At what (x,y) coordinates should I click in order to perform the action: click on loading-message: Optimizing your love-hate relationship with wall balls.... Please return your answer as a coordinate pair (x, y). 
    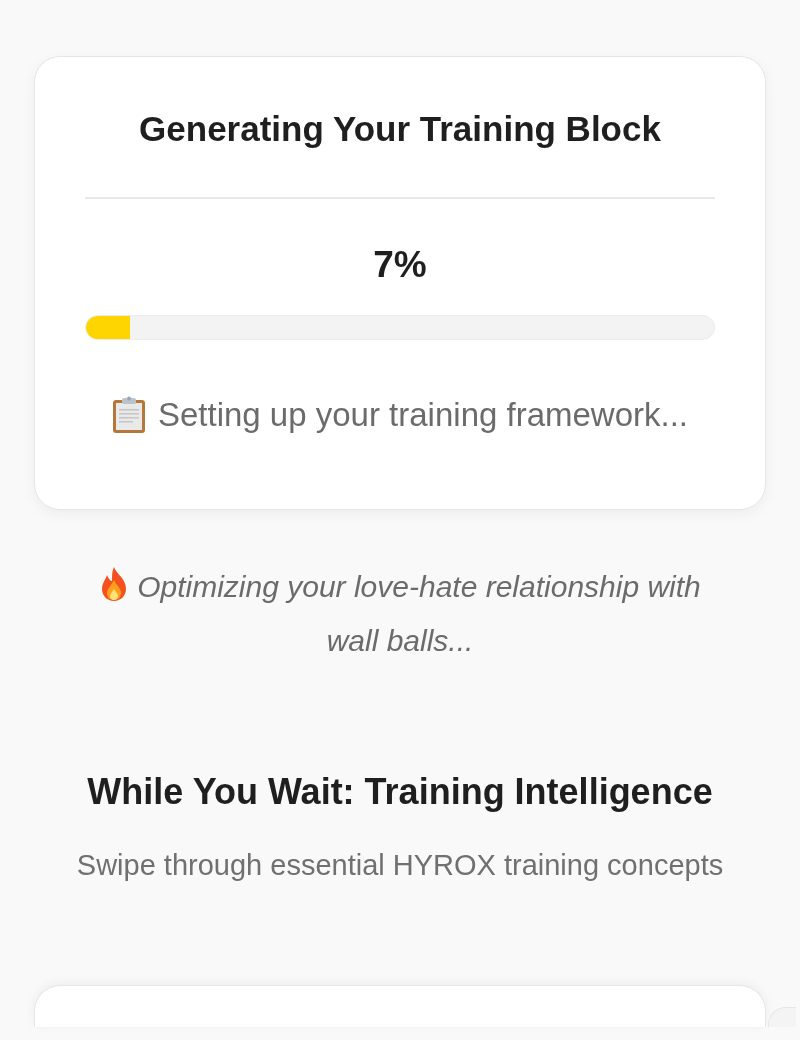
    Looking at the image, I should click on (419, 613).